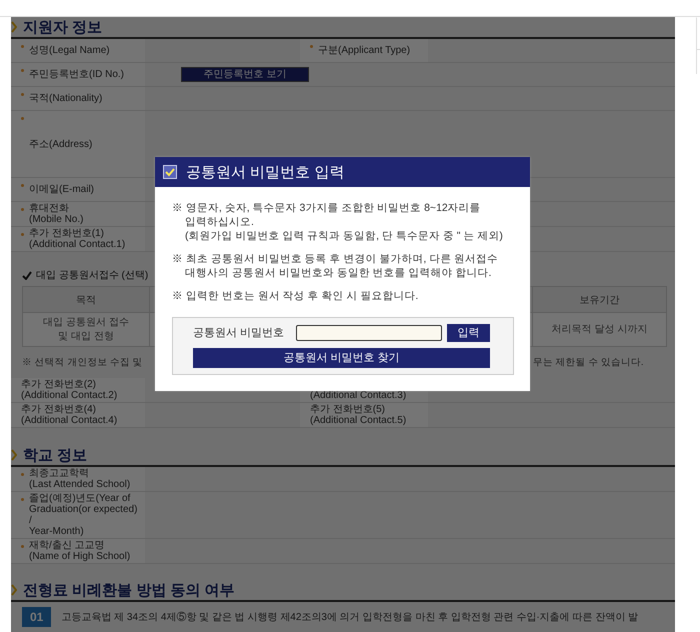 The width and height of the screenshot is (700, 632). Describe the element at coordinates (60, 144) in the screenshot. I see `field-label: 주소(Address)` at that location.